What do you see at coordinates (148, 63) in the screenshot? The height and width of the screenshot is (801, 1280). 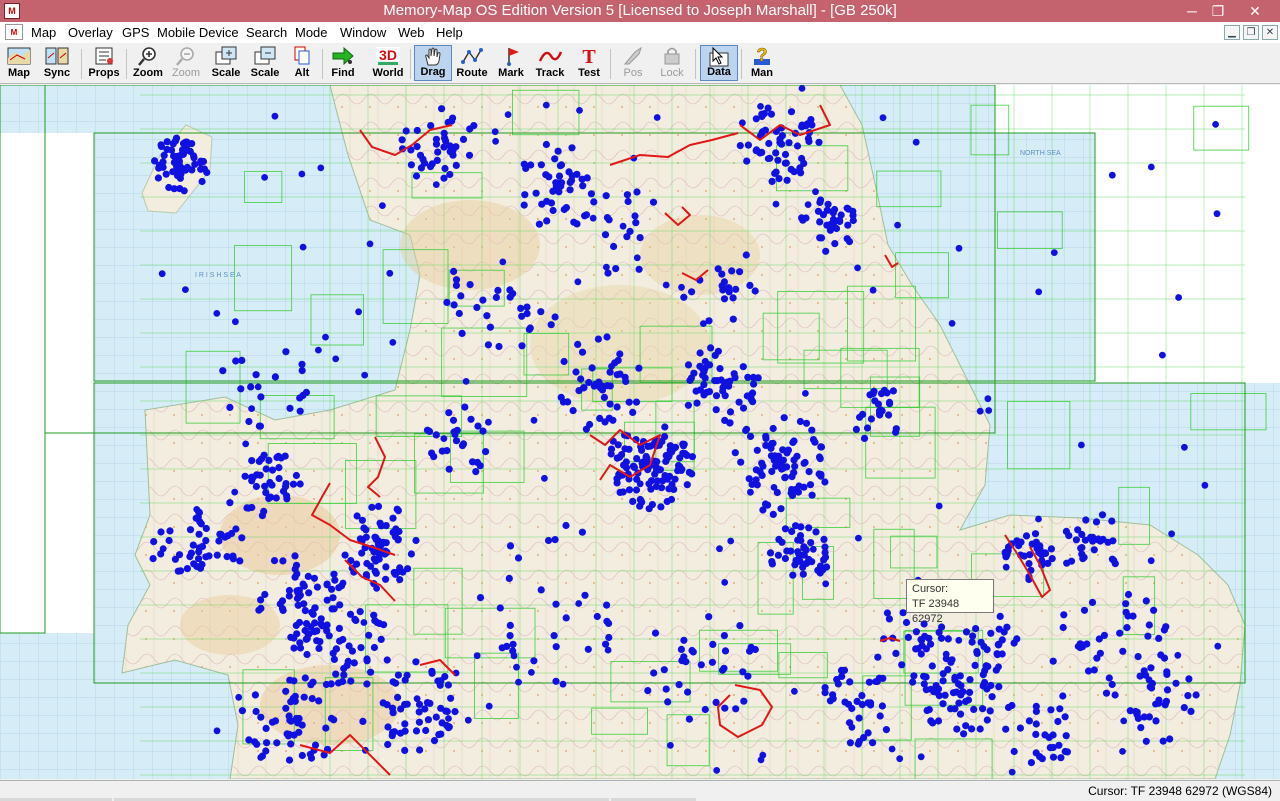 I see `zoom-in-button: Zoom` at bounding box center [148, 63].